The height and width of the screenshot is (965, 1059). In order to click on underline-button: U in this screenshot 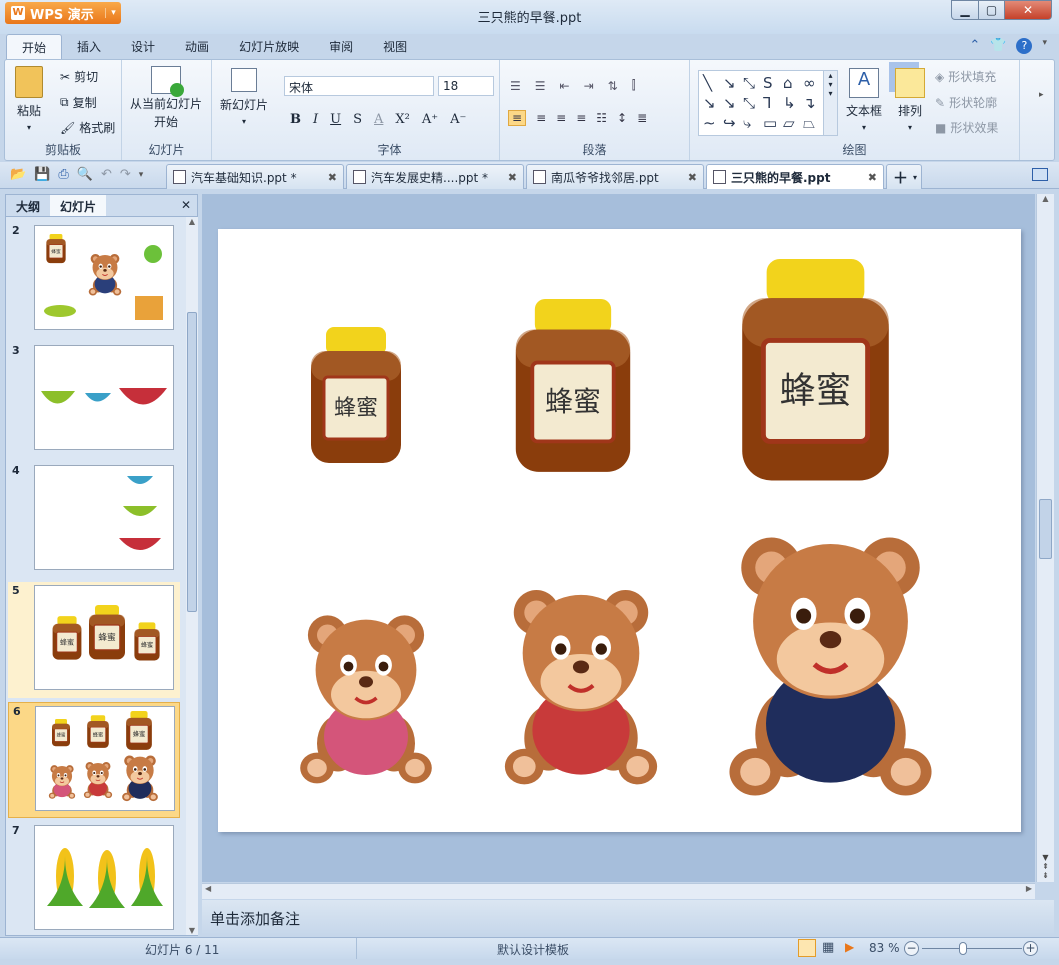, I will do `click(335, 119)`.